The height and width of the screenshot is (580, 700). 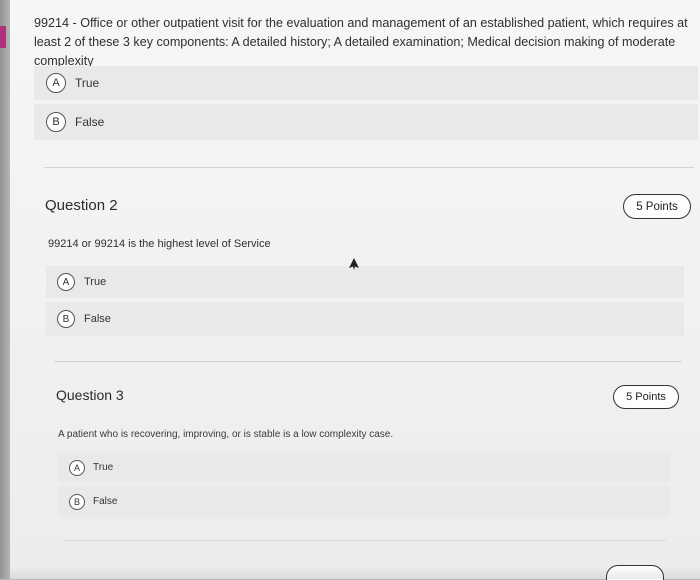 I want to click on question-2-option-a: A True, so click(x=365, y=282).